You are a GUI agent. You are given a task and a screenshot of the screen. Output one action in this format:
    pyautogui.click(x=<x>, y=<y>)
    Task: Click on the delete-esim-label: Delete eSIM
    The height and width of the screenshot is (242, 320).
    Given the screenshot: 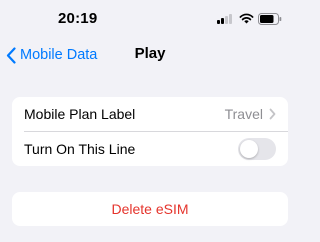 What is the action you would take?
    pyautogui.click(x=150, y=209)
    